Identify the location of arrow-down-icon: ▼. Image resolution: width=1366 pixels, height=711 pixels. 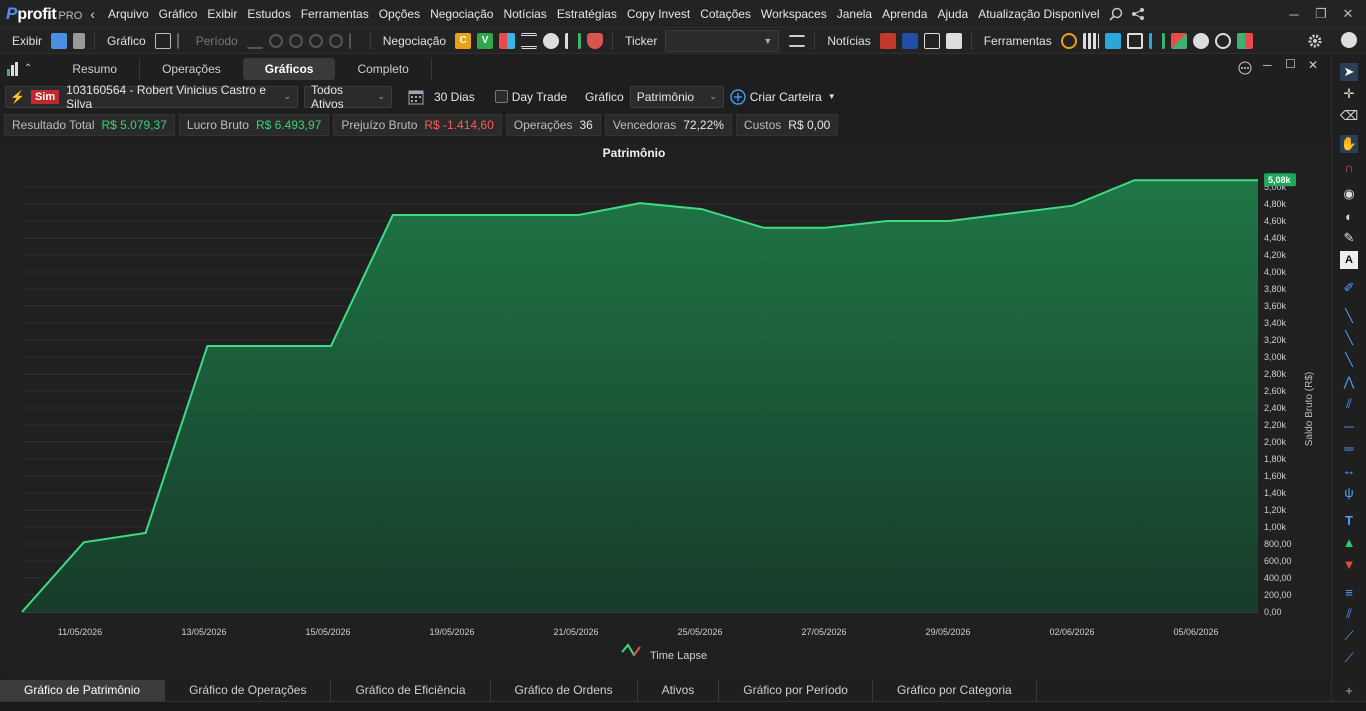
(1349, 564).